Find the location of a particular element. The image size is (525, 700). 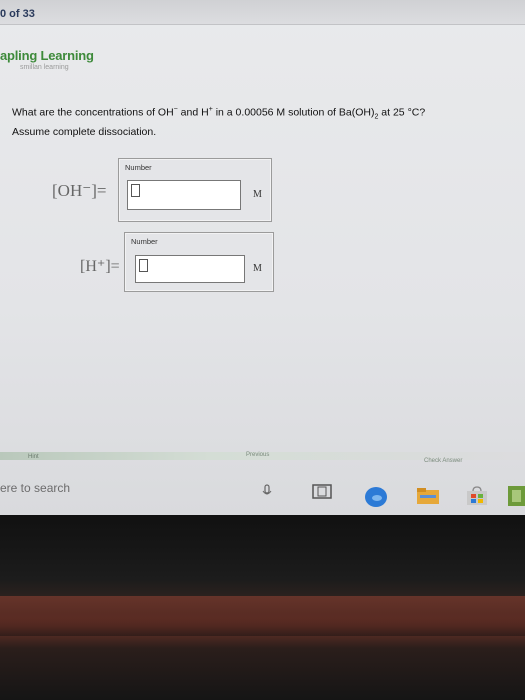

hydroxide-unit: M is located at coordinates (257, 194).